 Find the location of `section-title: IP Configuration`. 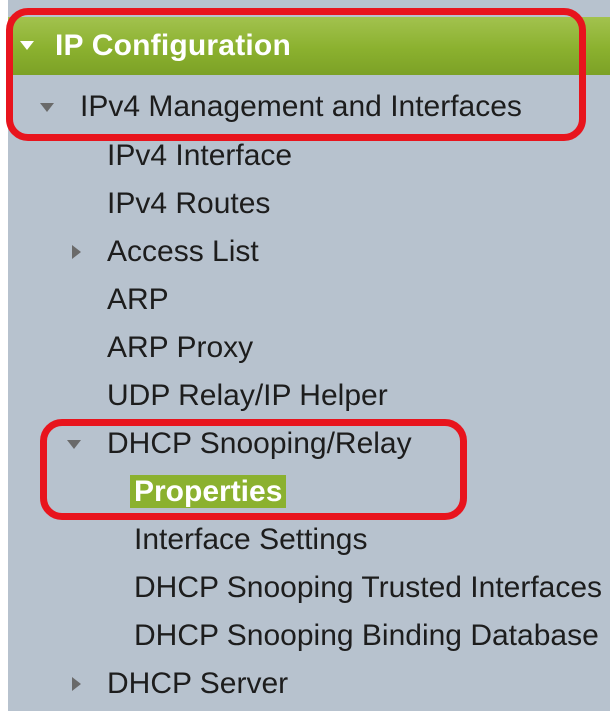

section-title: IP Configuration is located at coordinates (173, 45).